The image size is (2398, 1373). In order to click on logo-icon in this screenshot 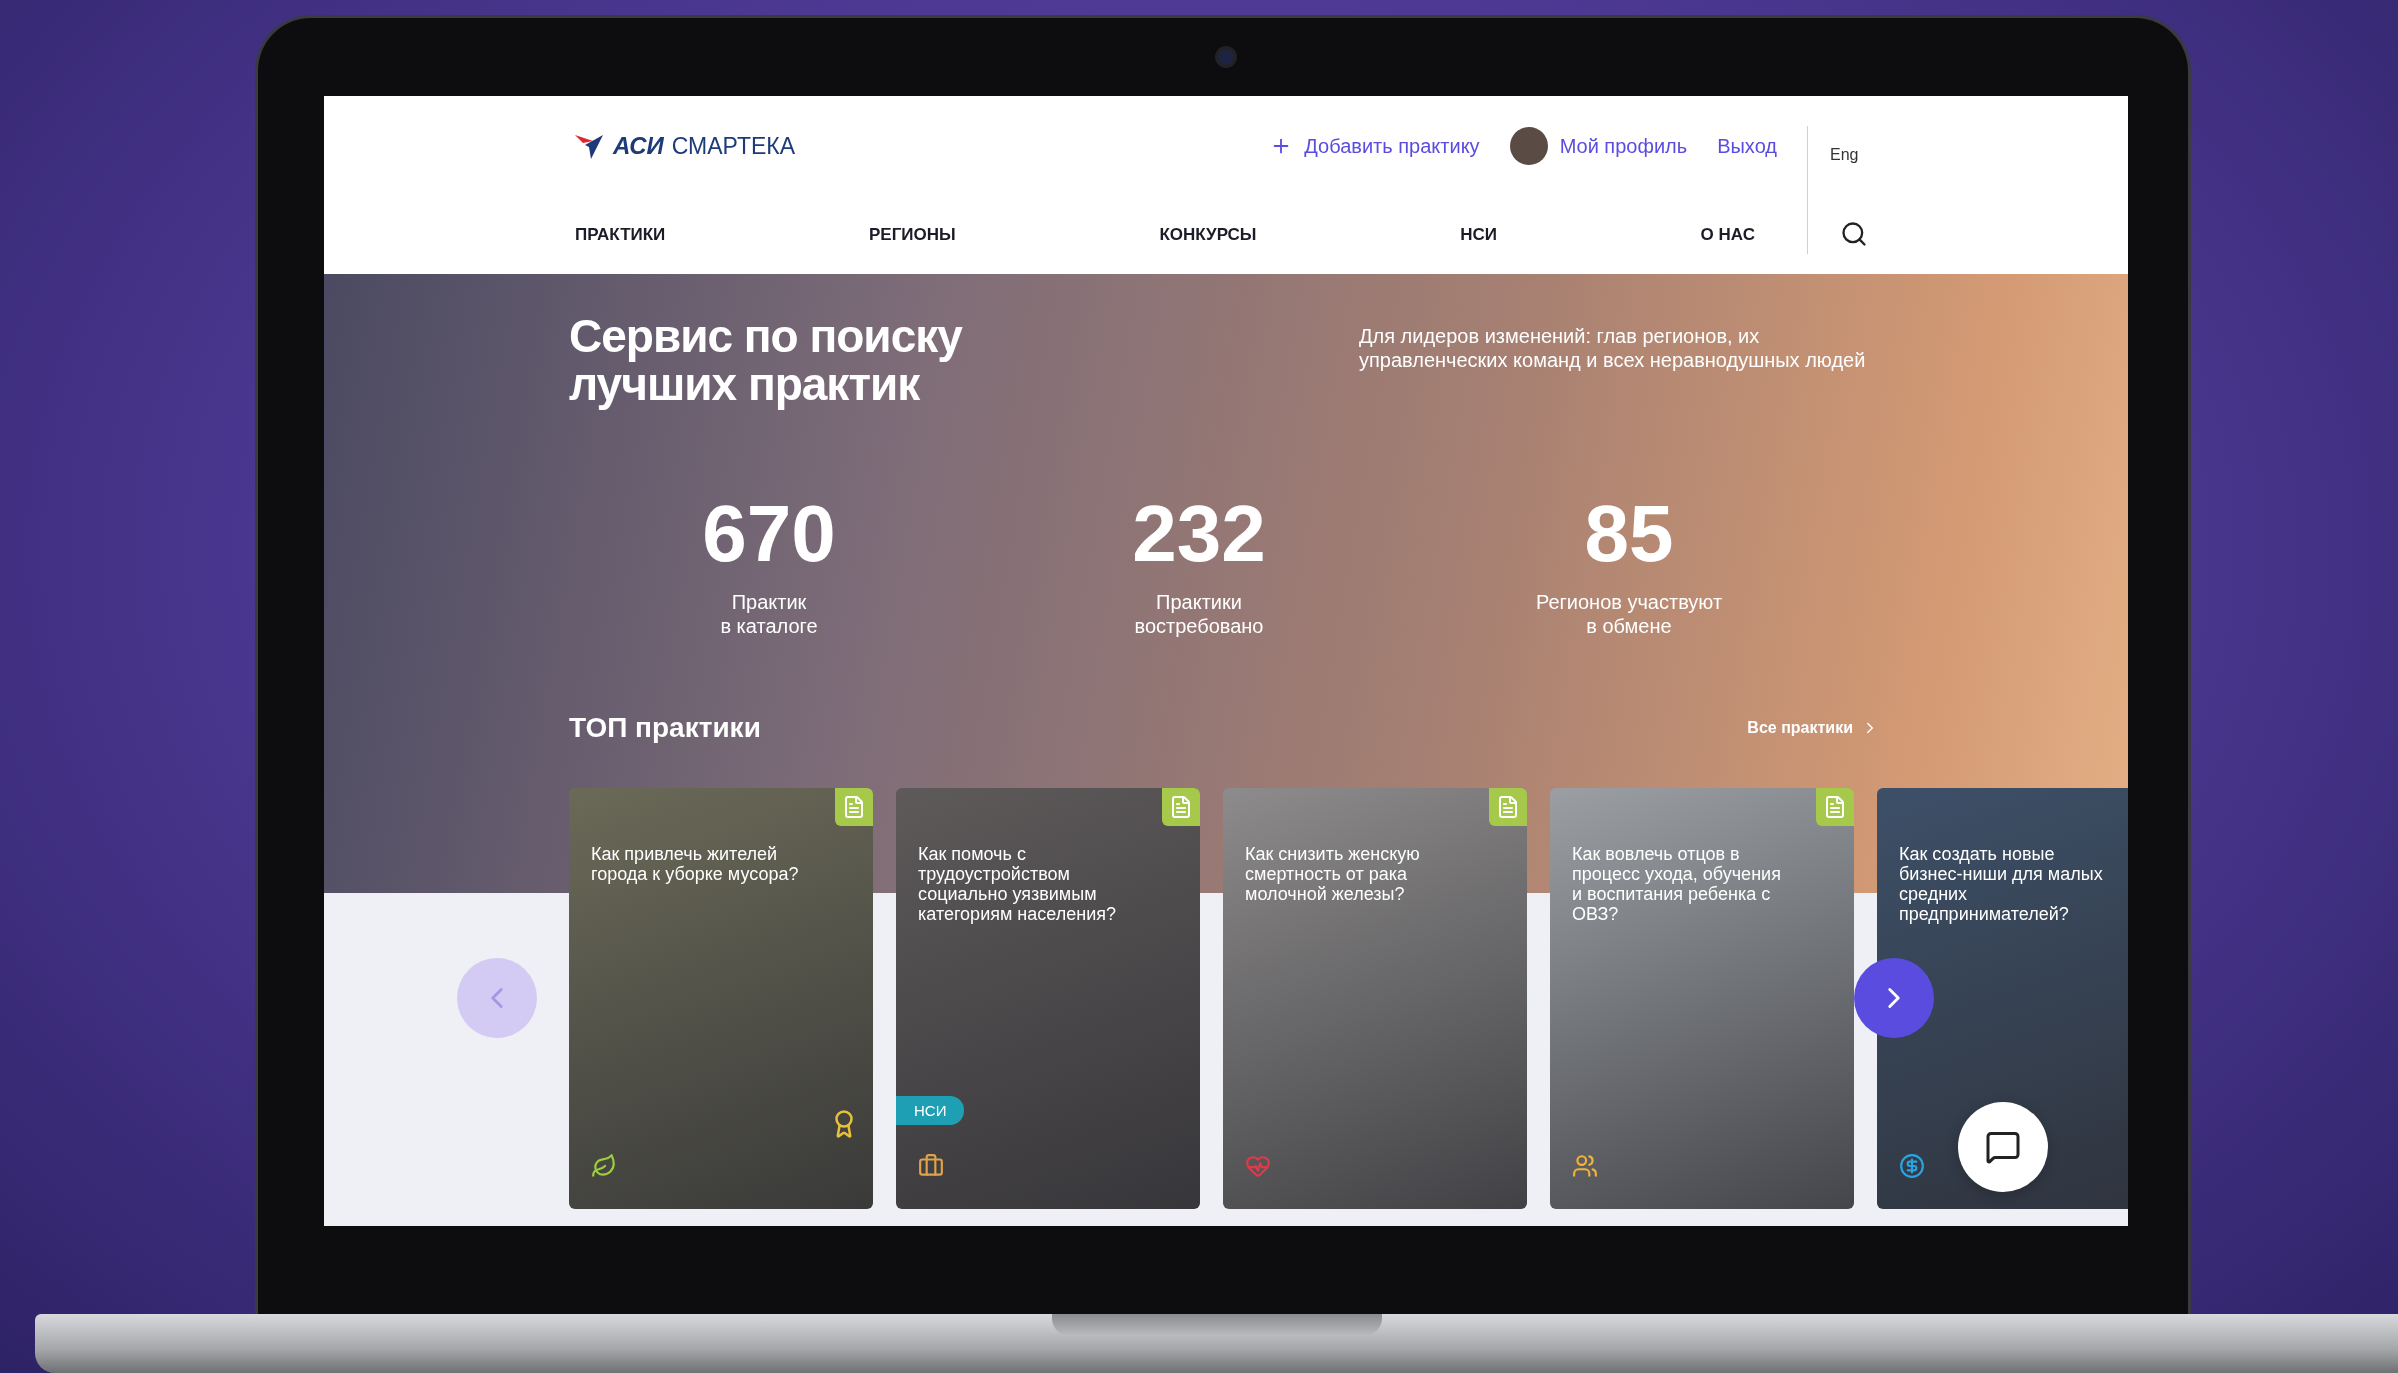, I will do `click(590, 146)`.